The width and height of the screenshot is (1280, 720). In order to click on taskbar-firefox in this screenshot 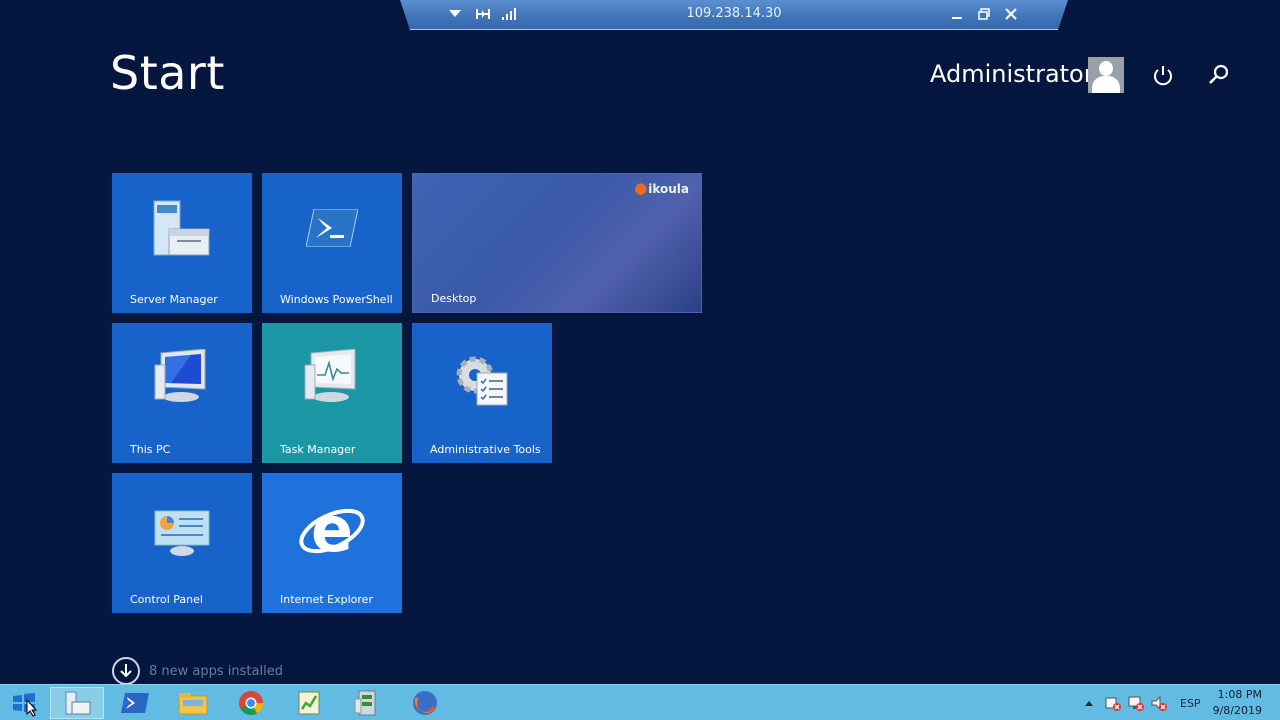, I will do `click(425, 703)`.